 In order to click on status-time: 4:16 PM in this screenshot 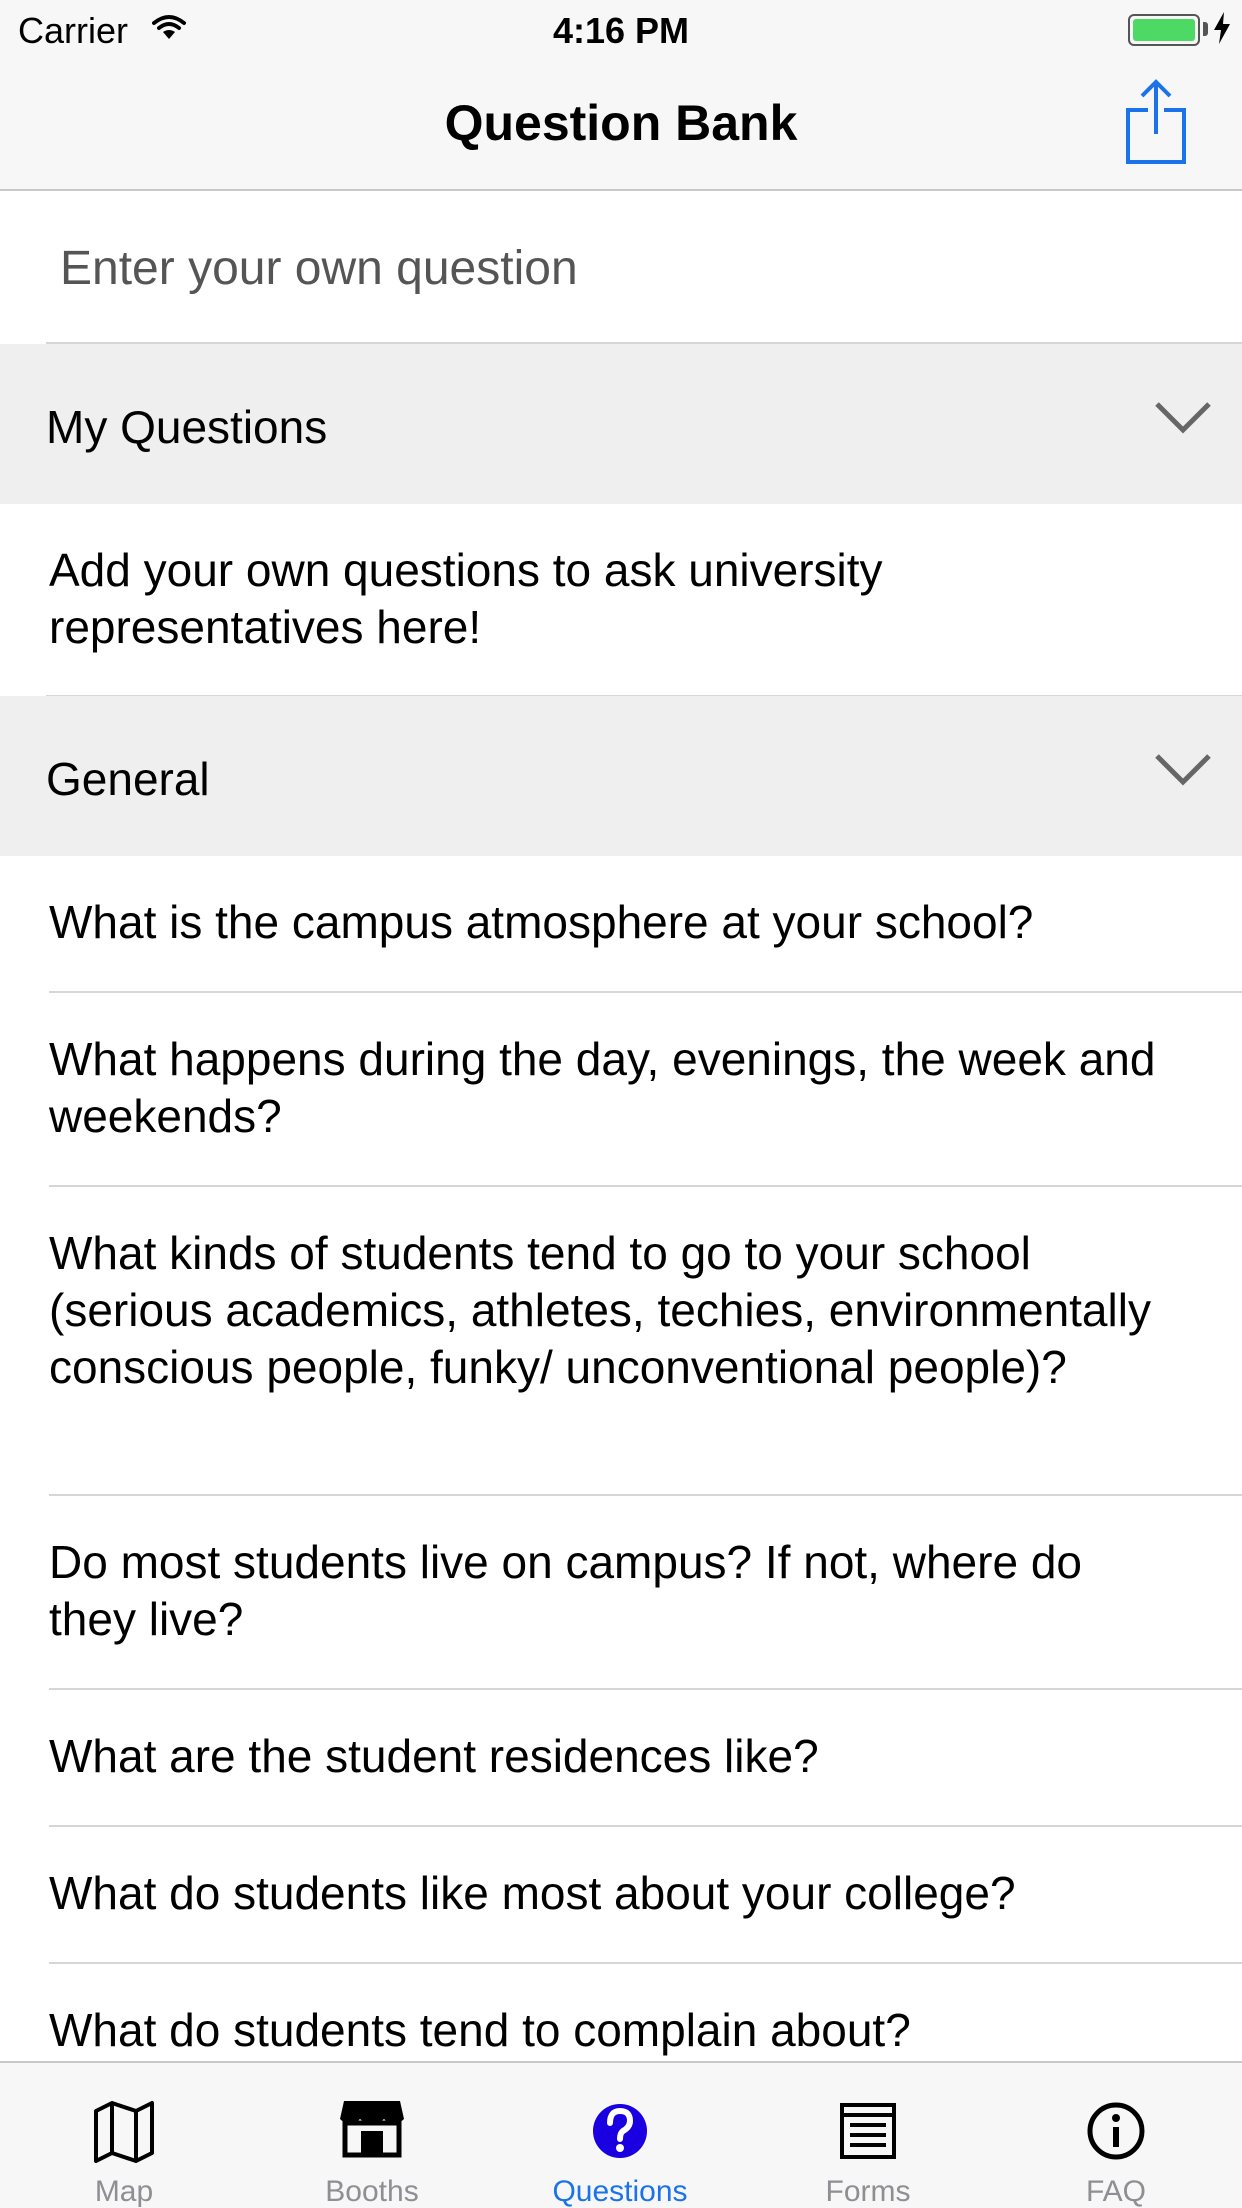, I will do `click(621, 30)`.